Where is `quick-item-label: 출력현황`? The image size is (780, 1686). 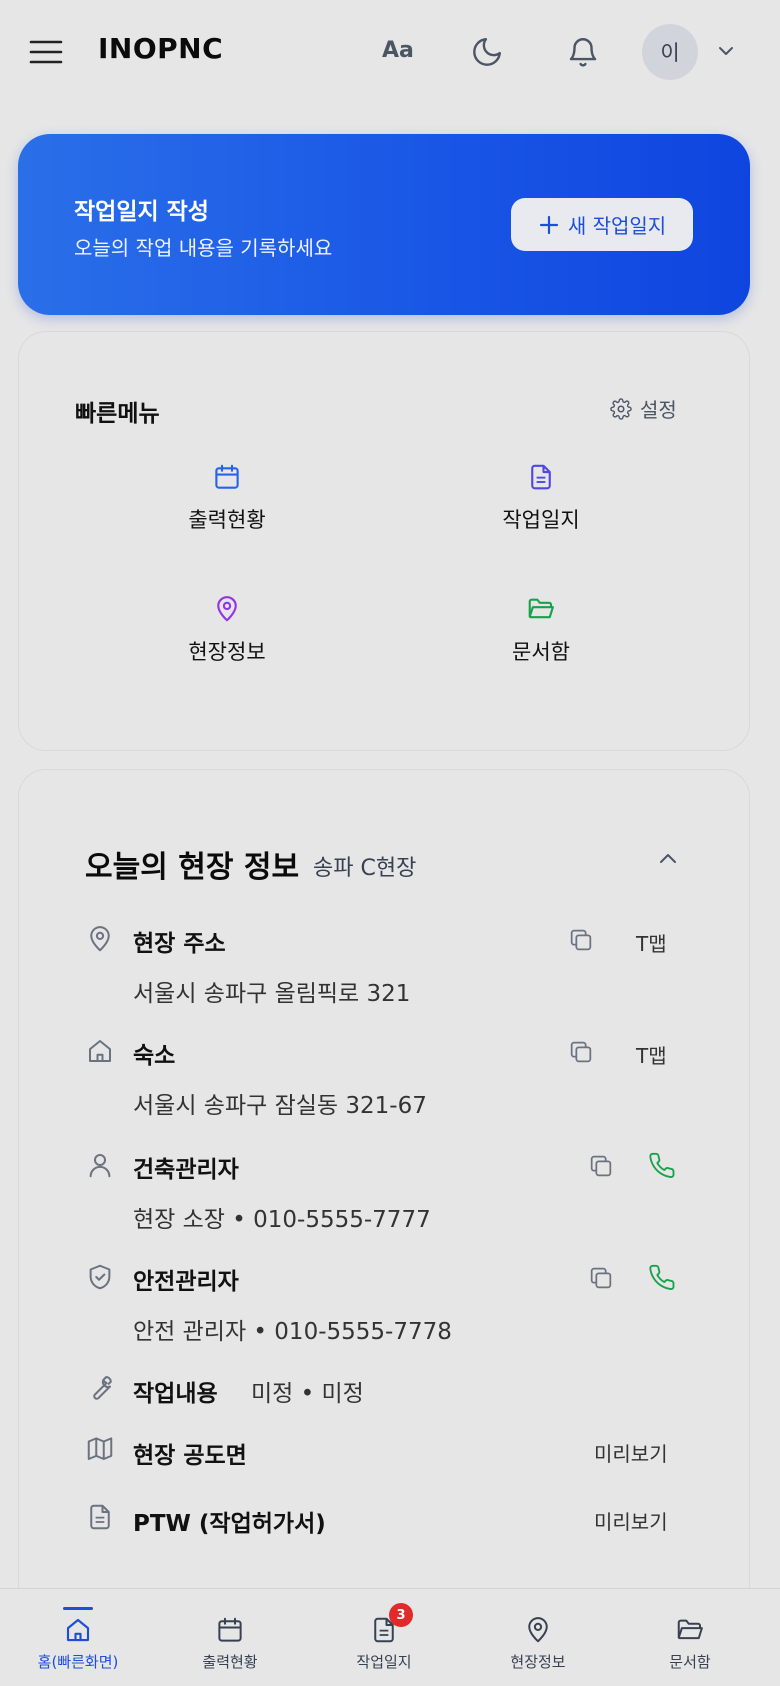
quick-item-label: 출력현황 is located at coordinates (227, 520).